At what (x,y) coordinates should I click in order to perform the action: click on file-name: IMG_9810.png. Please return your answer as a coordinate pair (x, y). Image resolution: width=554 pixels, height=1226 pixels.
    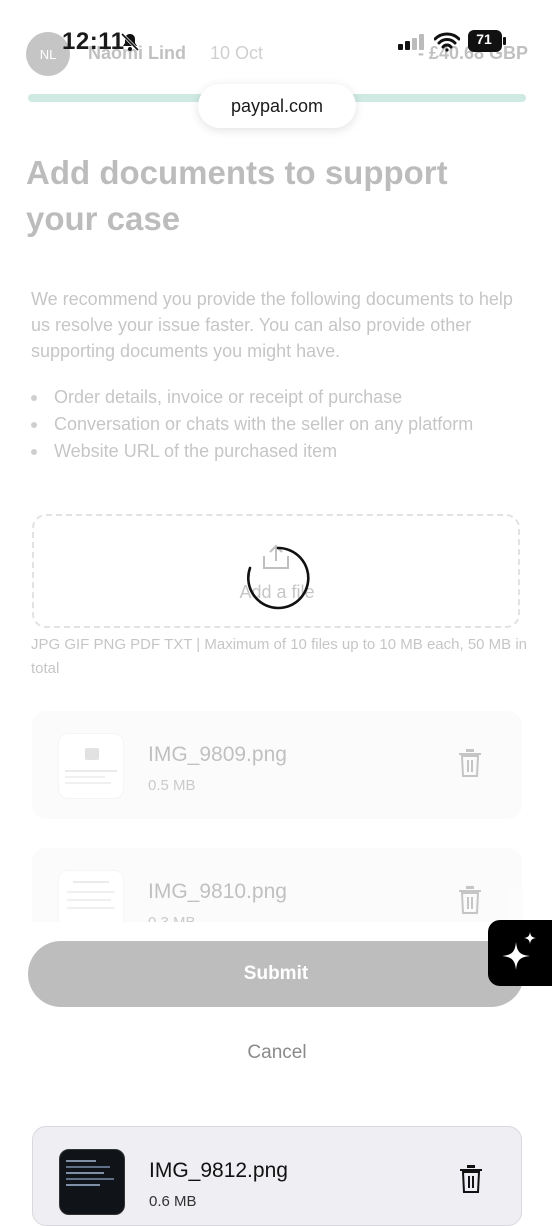
    Looking at the image, I should click on (217, 891).